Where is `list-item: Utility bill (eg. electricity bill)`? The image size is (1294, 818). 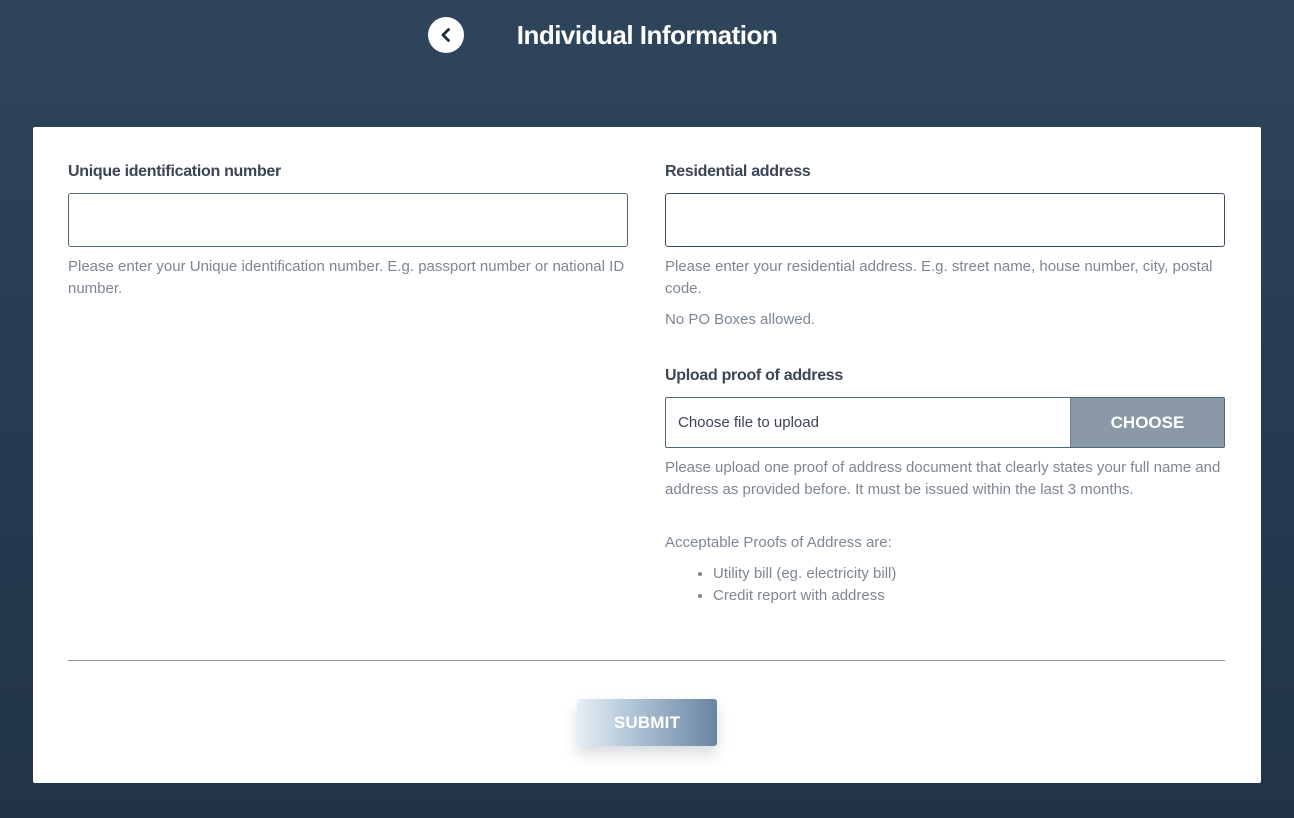 list-item: Utility bill (eg. electricity bill) is located at coordinates (804, 574).